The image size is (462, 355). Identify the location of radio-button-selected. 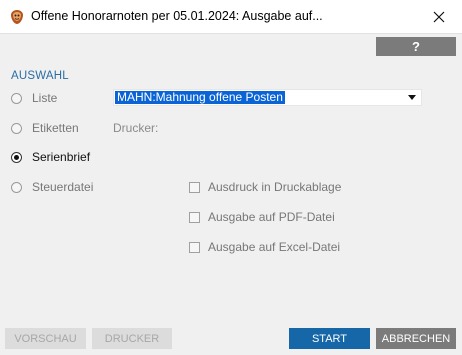
(16, 157).